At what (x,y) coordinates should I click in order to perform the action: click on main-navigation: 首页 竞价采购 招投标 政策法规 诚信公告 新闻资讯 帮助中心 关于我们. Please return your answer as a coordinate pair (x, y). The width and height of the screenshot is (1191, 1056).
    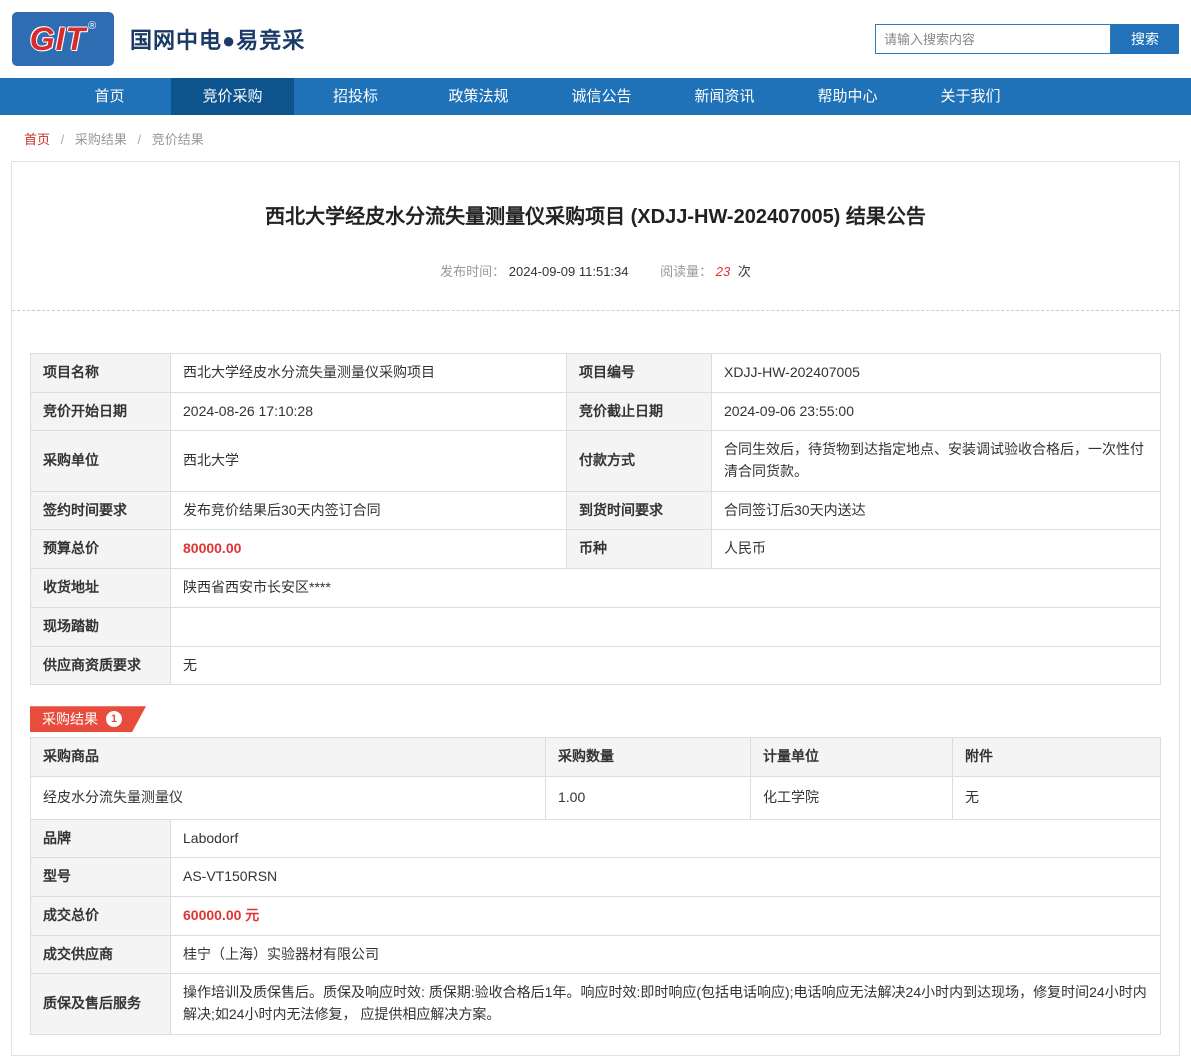
    Looking at the image, I should click on (595, 96).